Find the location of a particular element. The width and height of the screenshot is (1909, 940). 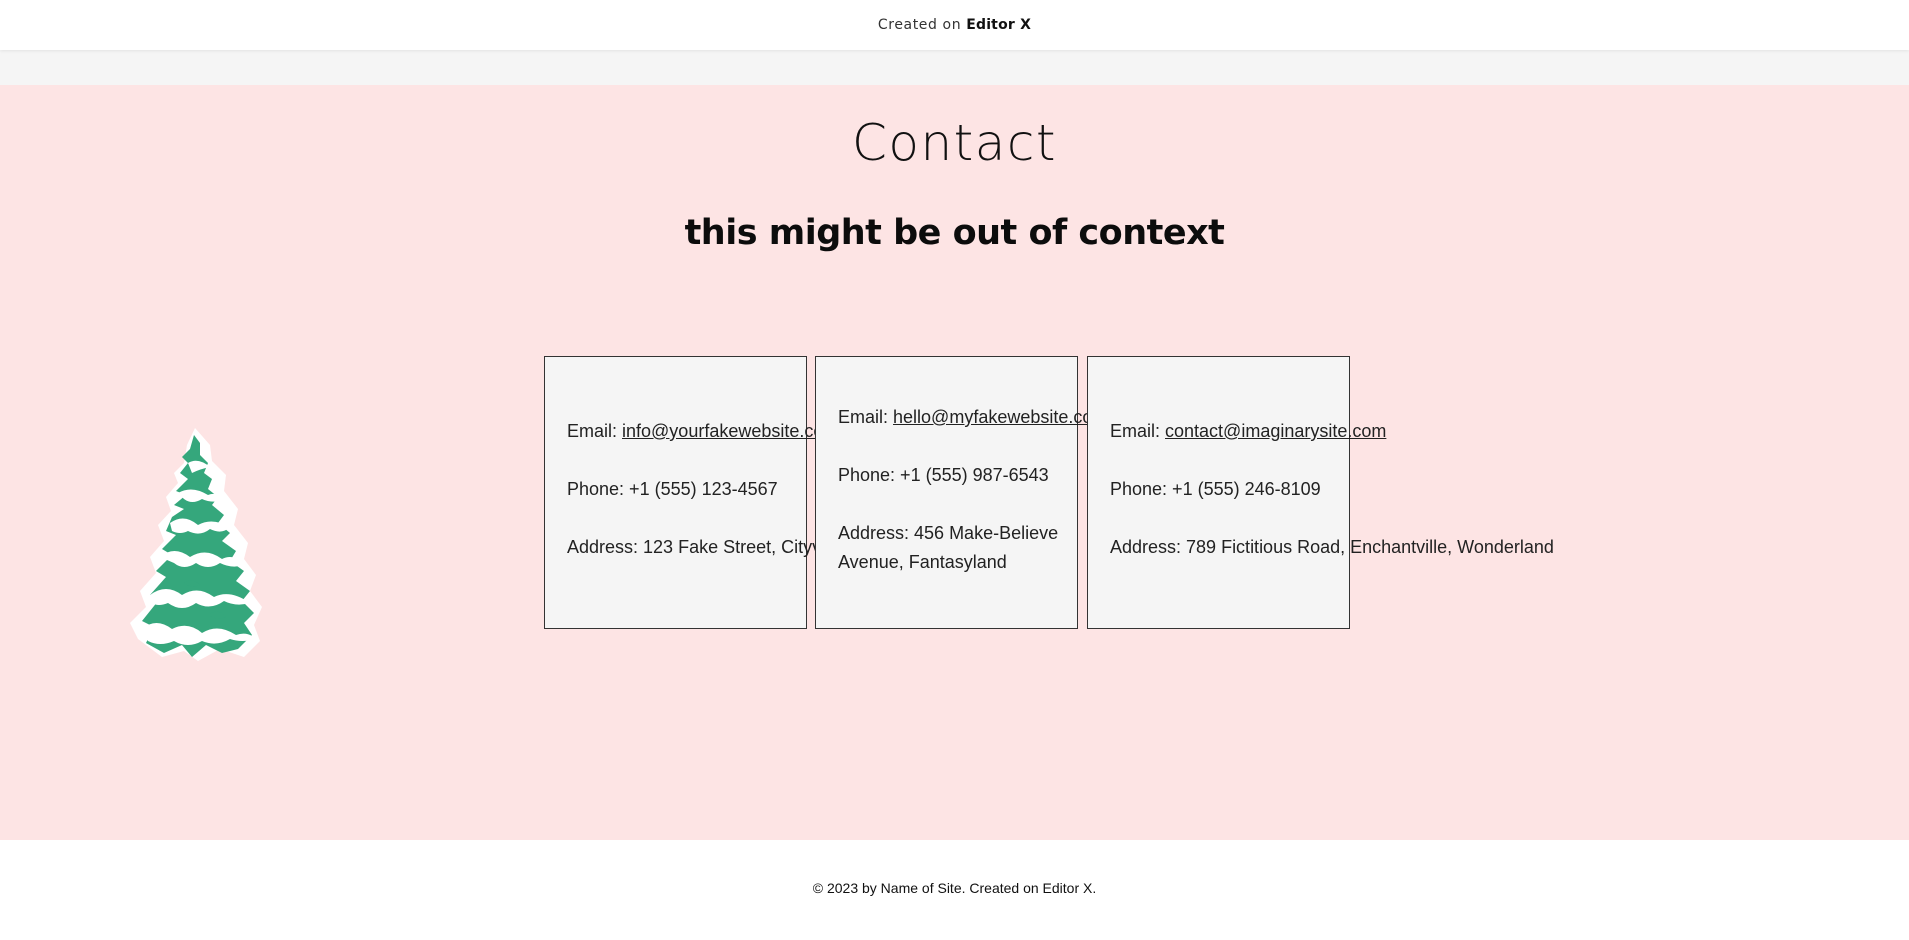

contact-title: Contact is located at coordinates (954, 143).